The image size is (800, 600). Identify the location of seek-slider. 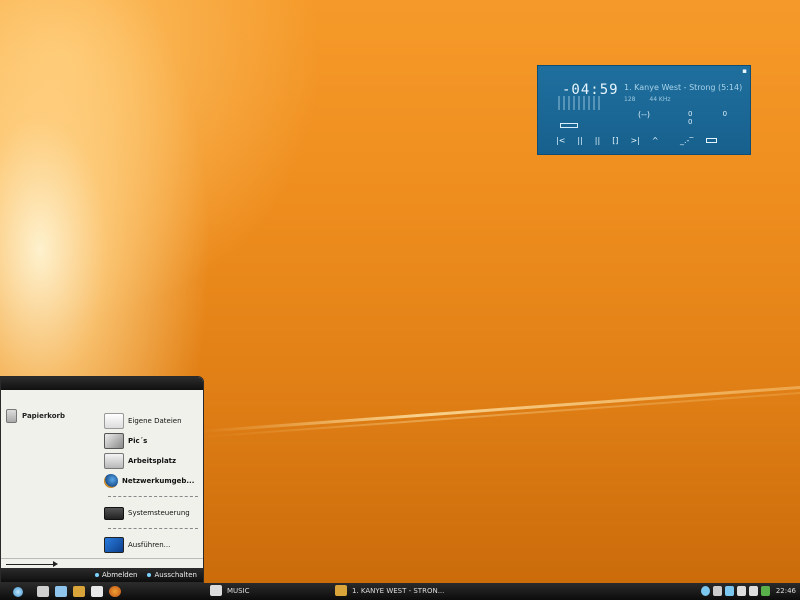
(569, 125).